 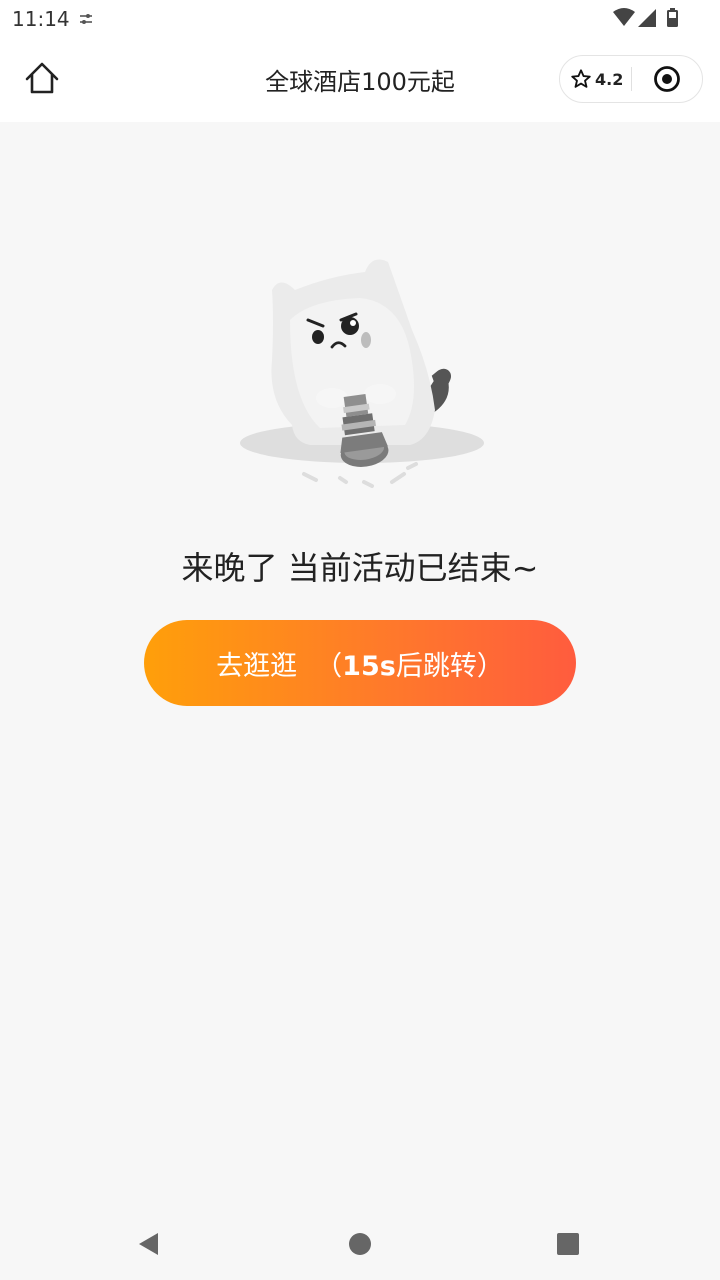 I want to click on nav-bar, so click(x=360, y=1244).